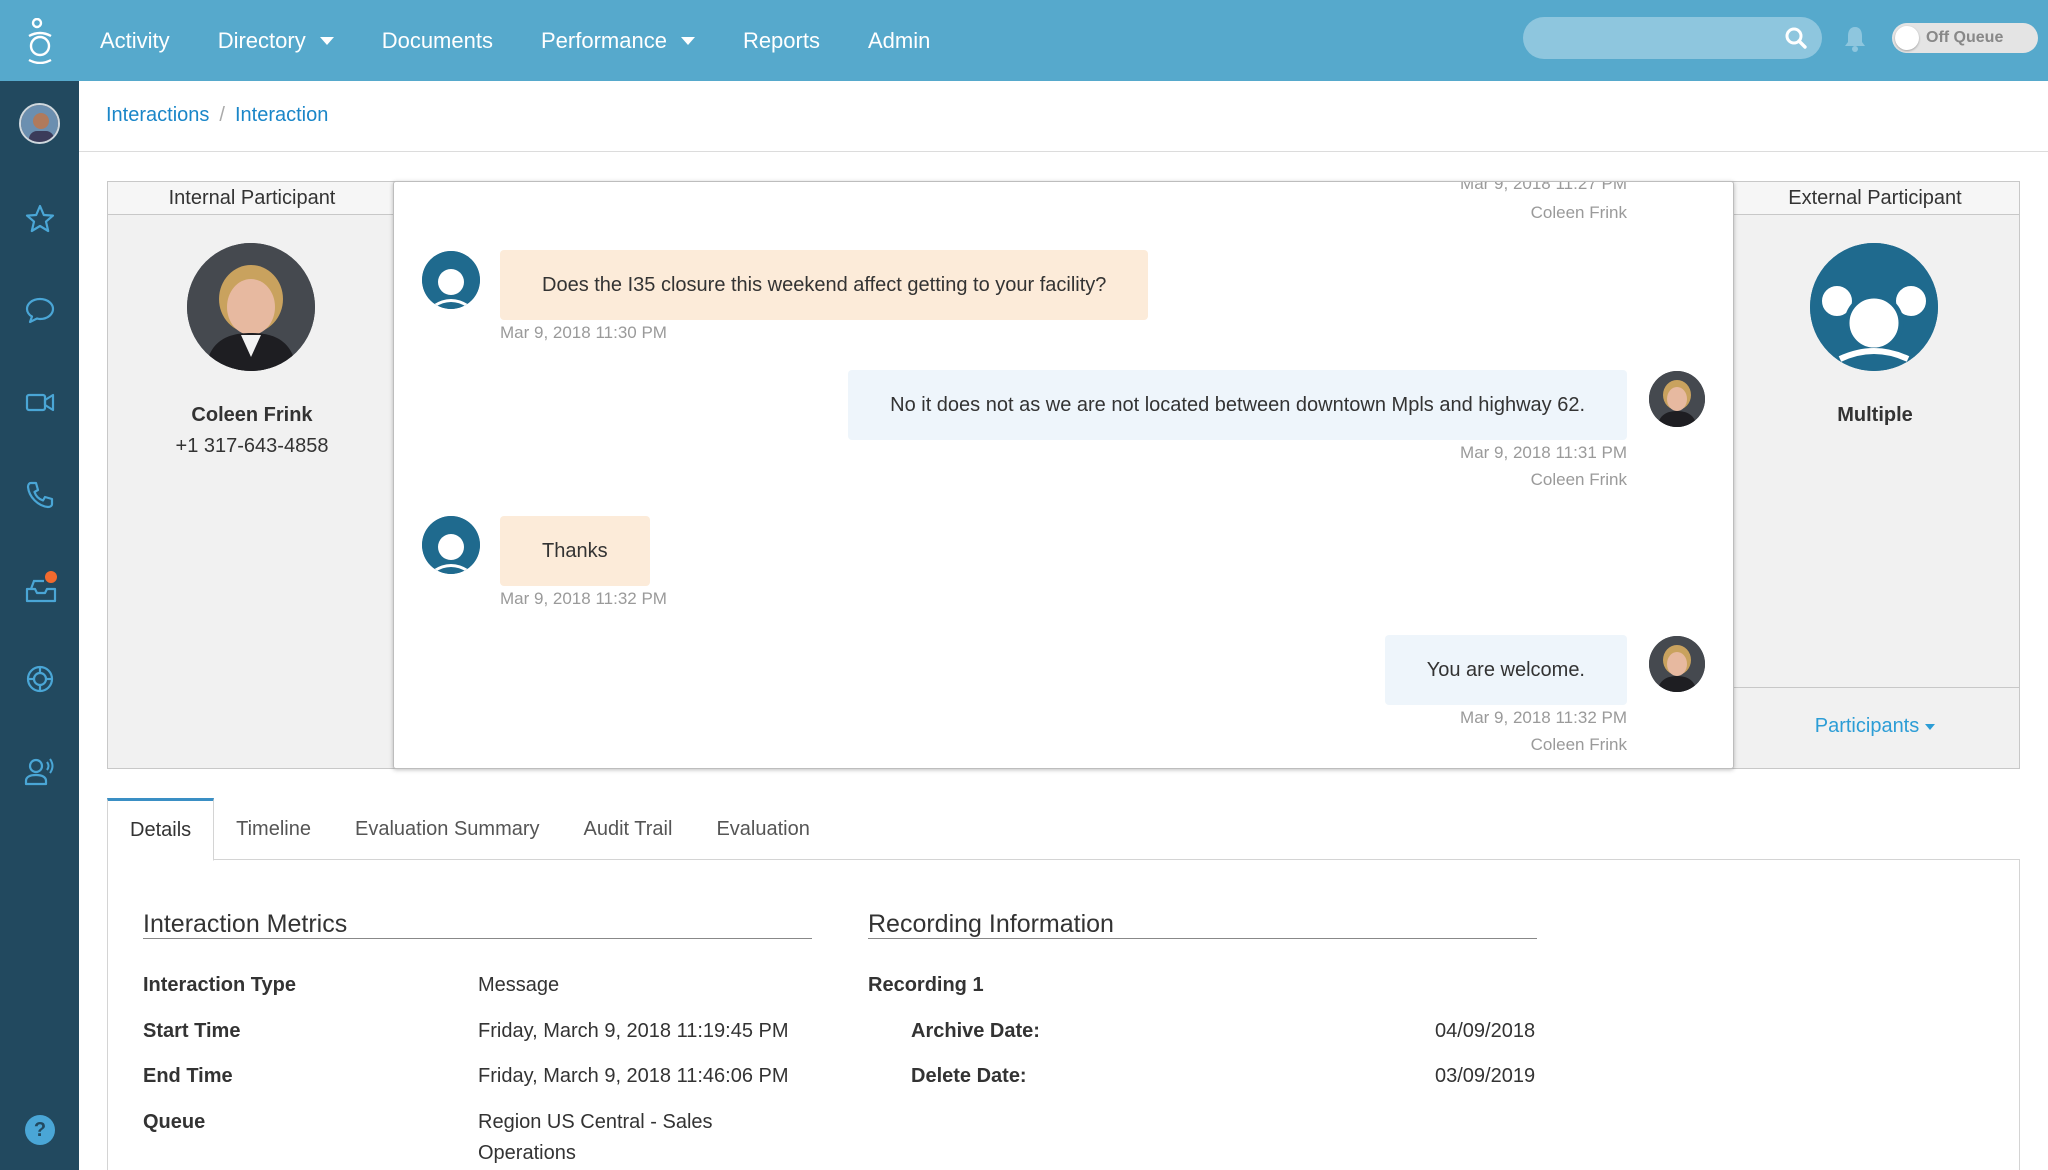 The height and width of the screenshot is (1170, 2048). I want to click on metric-label: Start Time, so click(192, 1031).